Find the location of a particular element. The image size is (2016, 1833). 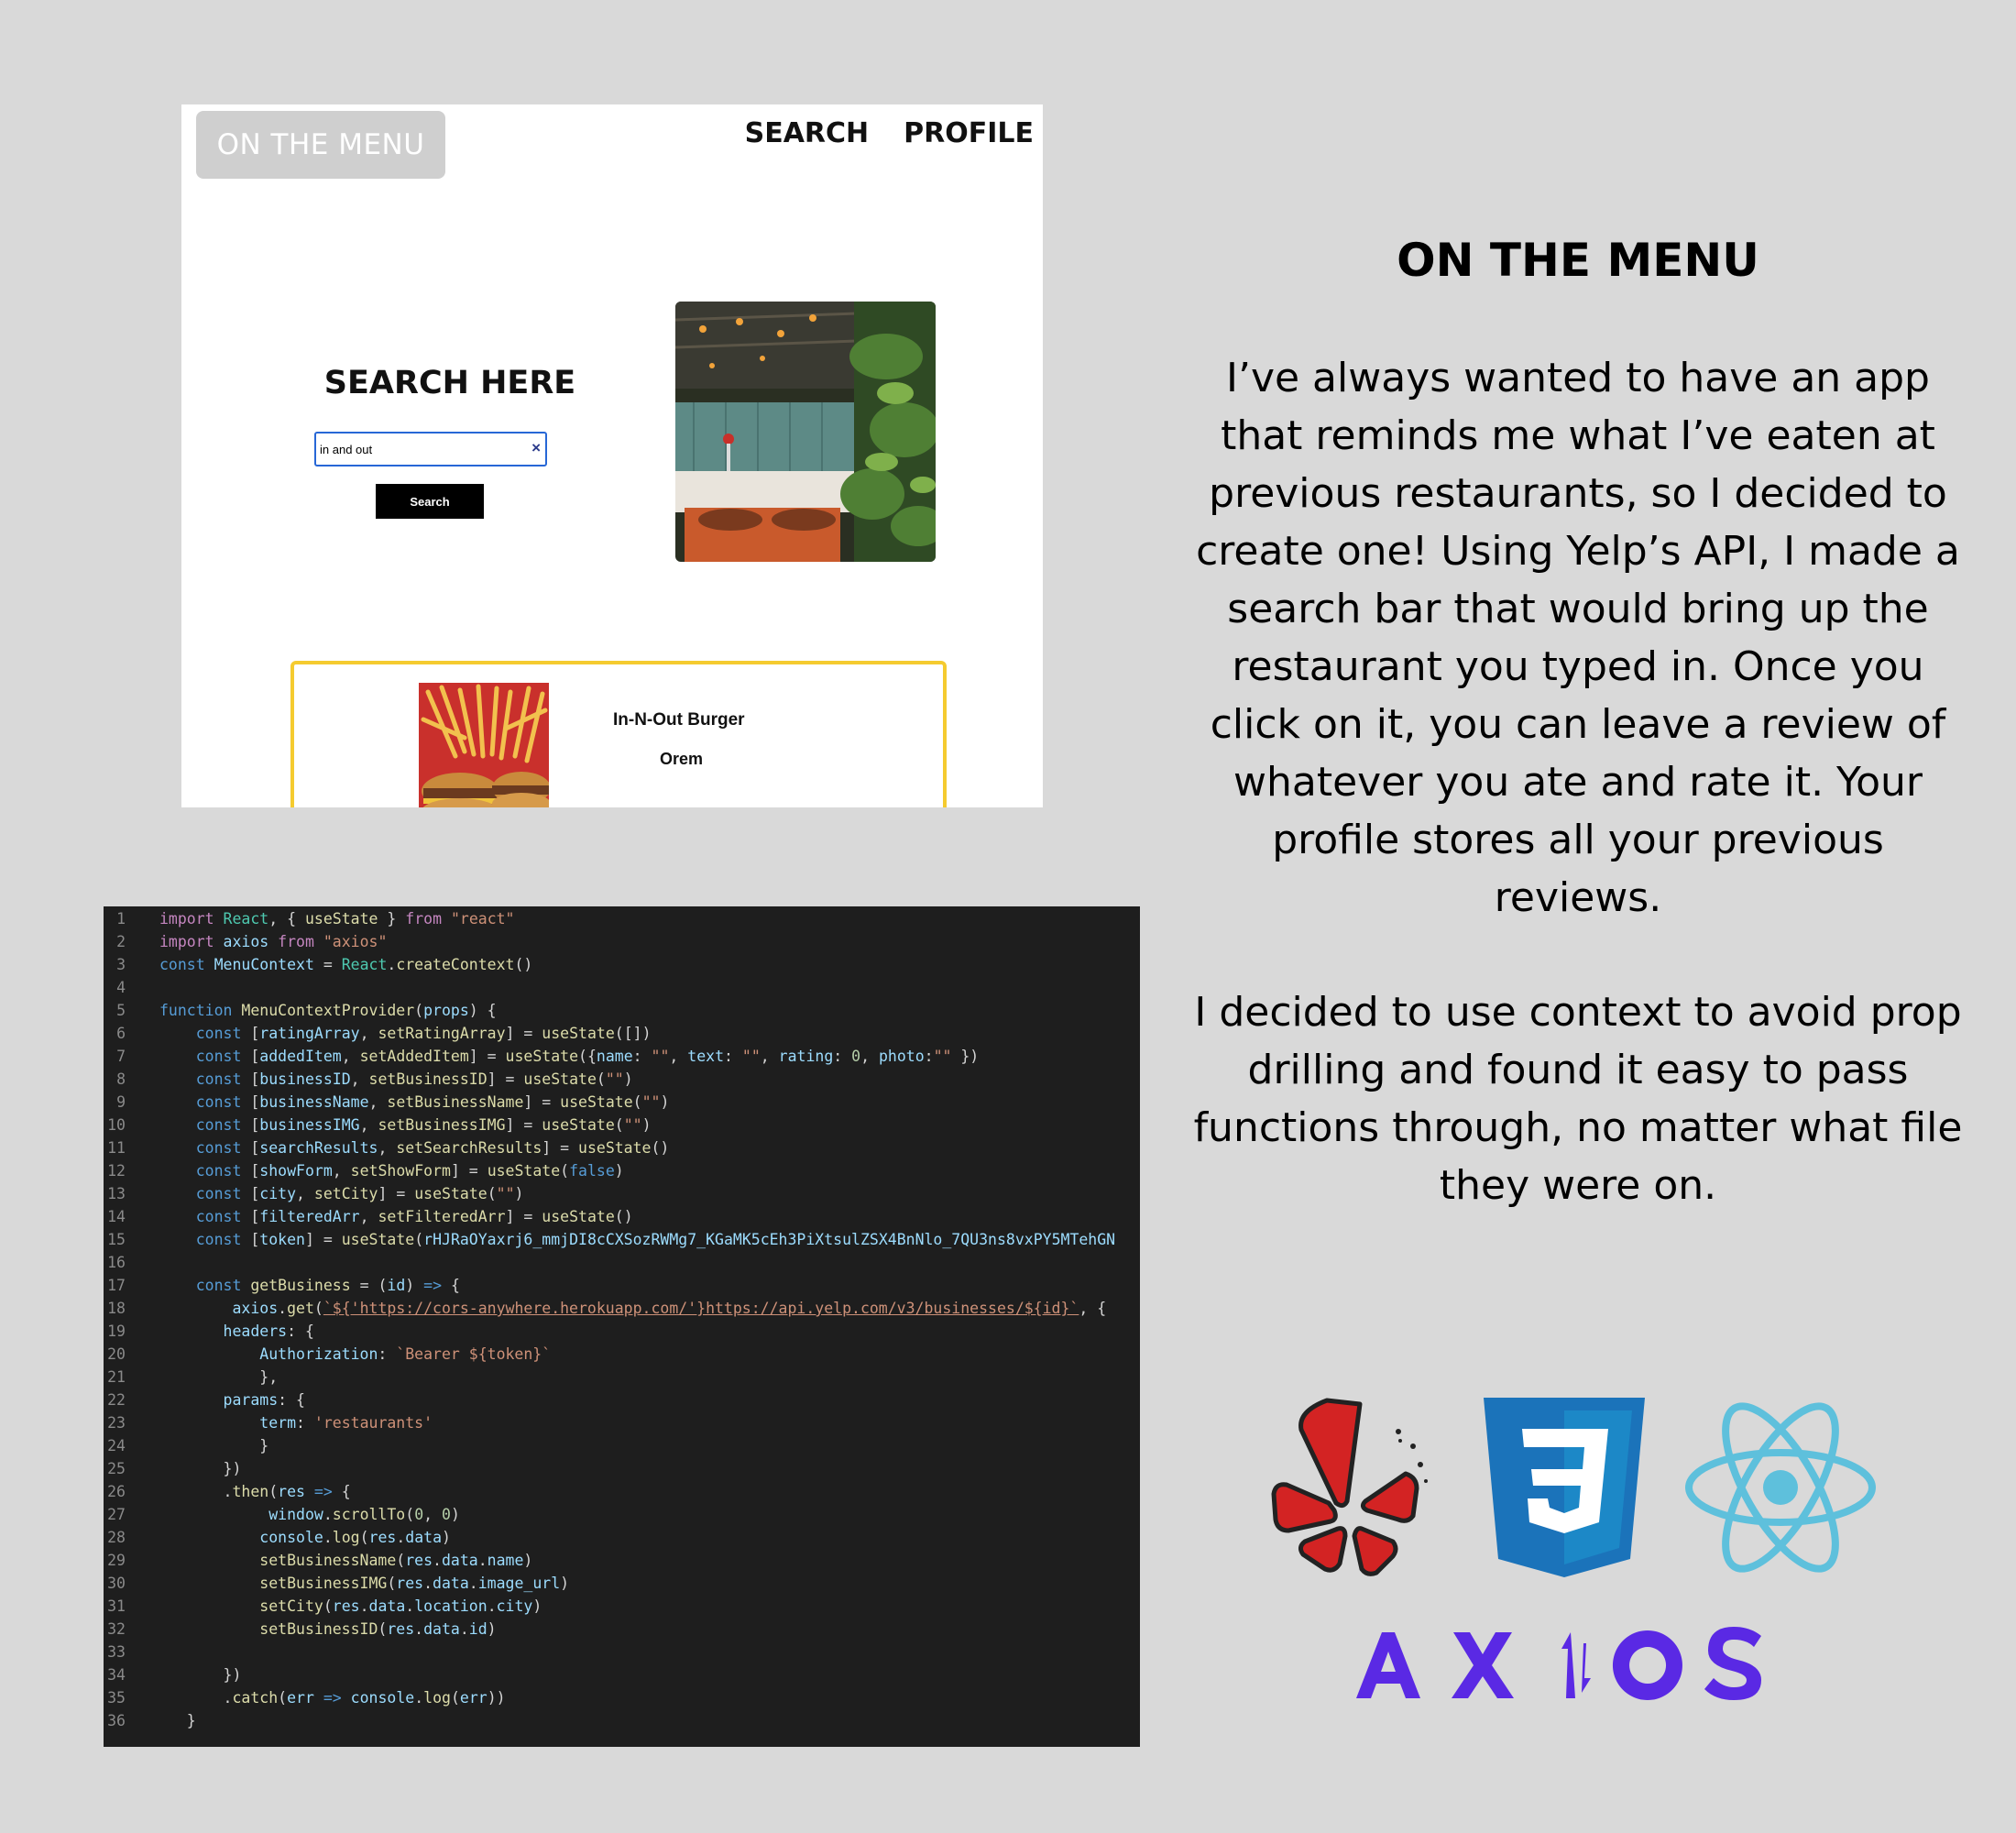

code-text: import React, { useState } from "react" is located at coordinates (337, 918).